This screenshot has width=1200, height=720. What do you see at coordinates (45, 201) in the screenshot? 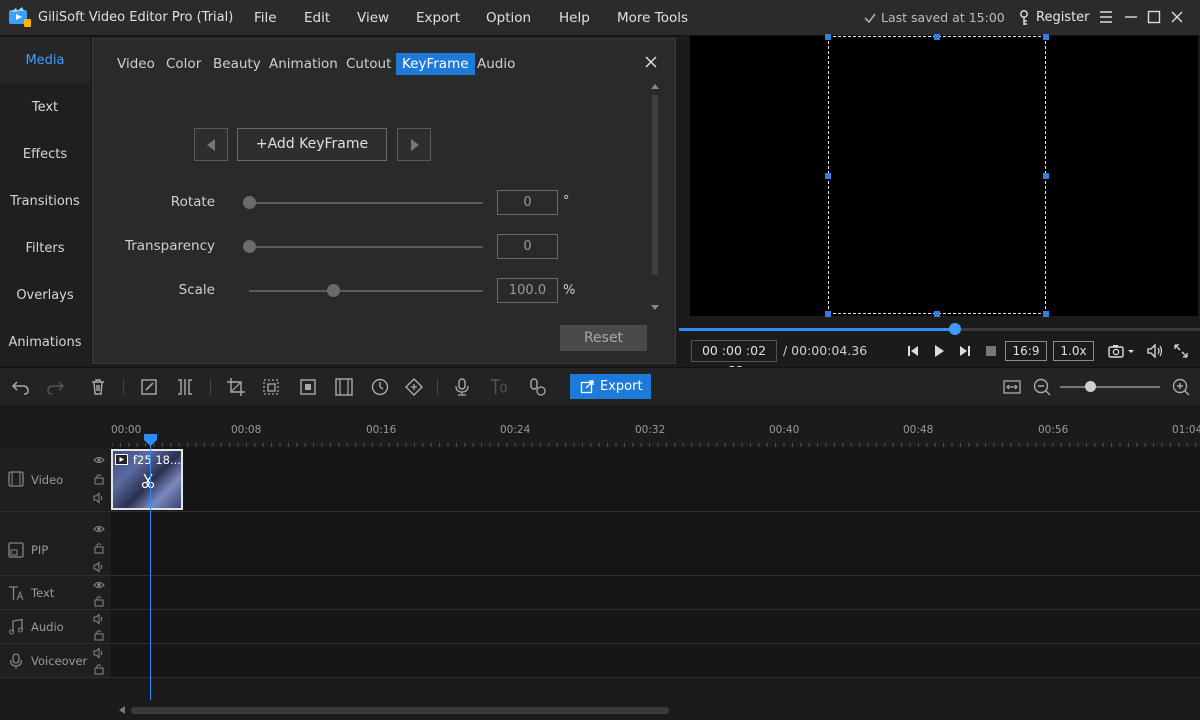
I see `sidebar-item-transitions: Transitions` at bounding box center [45, 201].